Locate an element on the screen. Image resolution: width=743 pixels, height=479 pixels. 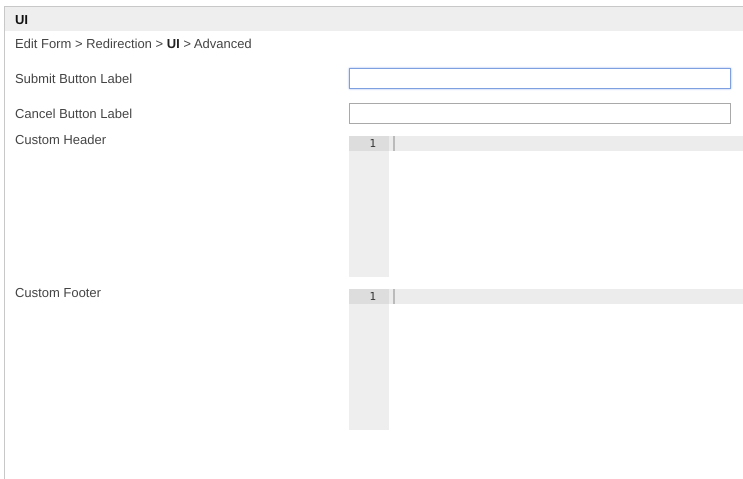
field-label: Cancel Button Label is located at coordinates (74, 113).